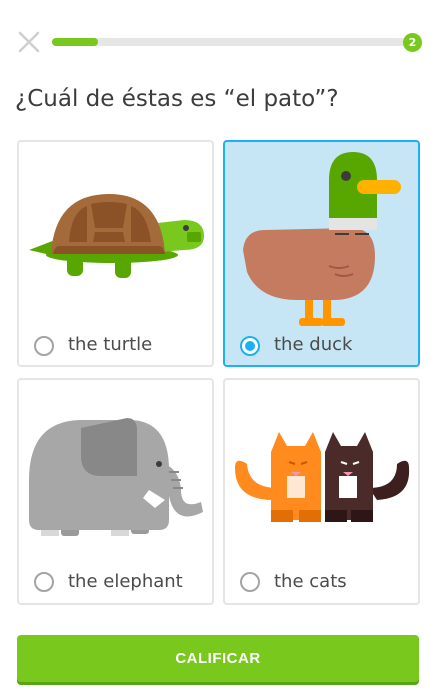 The width and height of the screenshot is (436, 697). I want to click on option-radio-turtle, so click(44, 346).